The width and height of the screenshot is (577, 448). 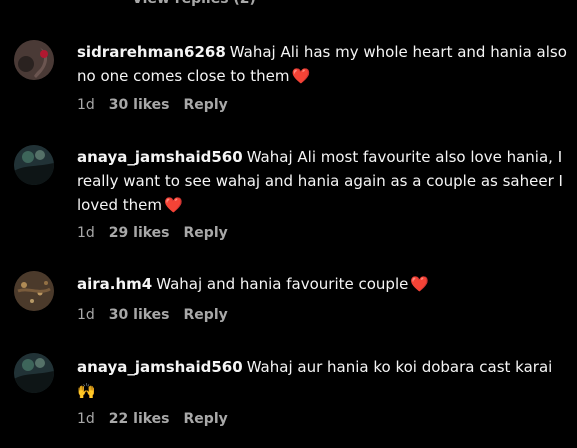 I want to click on comment-username: sidrarehman6268, so click(x=151, y=52).